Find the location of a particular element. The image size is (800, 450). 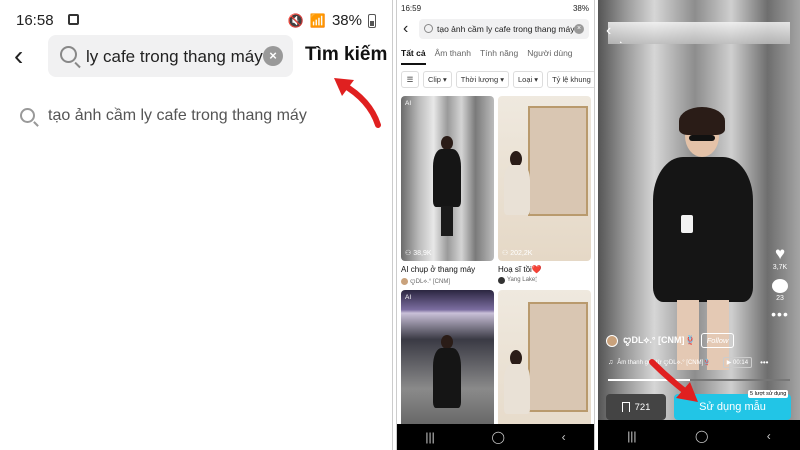

follow-button: Follow is located at coordinates (717, 340).